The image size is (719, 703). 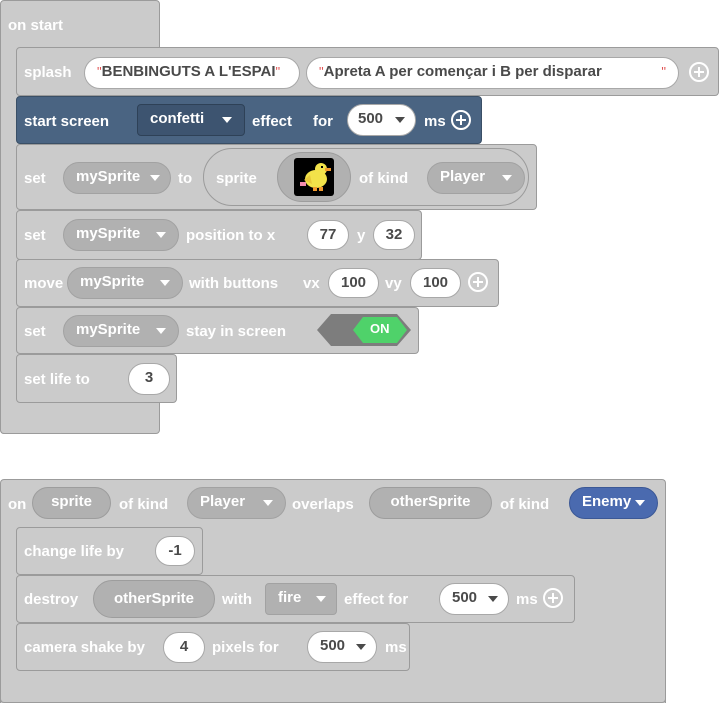 What do you see at coordinates (699, 72) in the screenshot?
I see `splash-add-icon` at bounding box center [699, 72].